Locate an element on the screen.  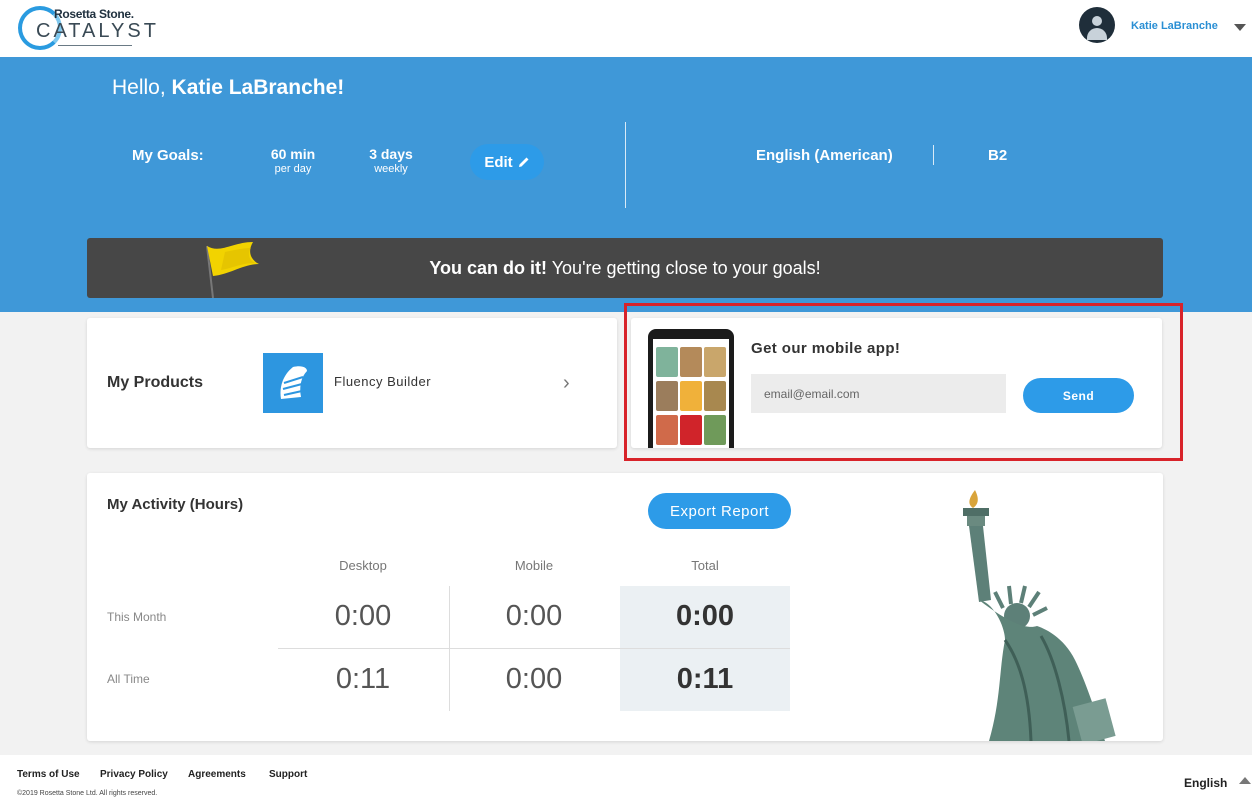
column-header-mobile: Mobile is located at coordinates (534, 565).